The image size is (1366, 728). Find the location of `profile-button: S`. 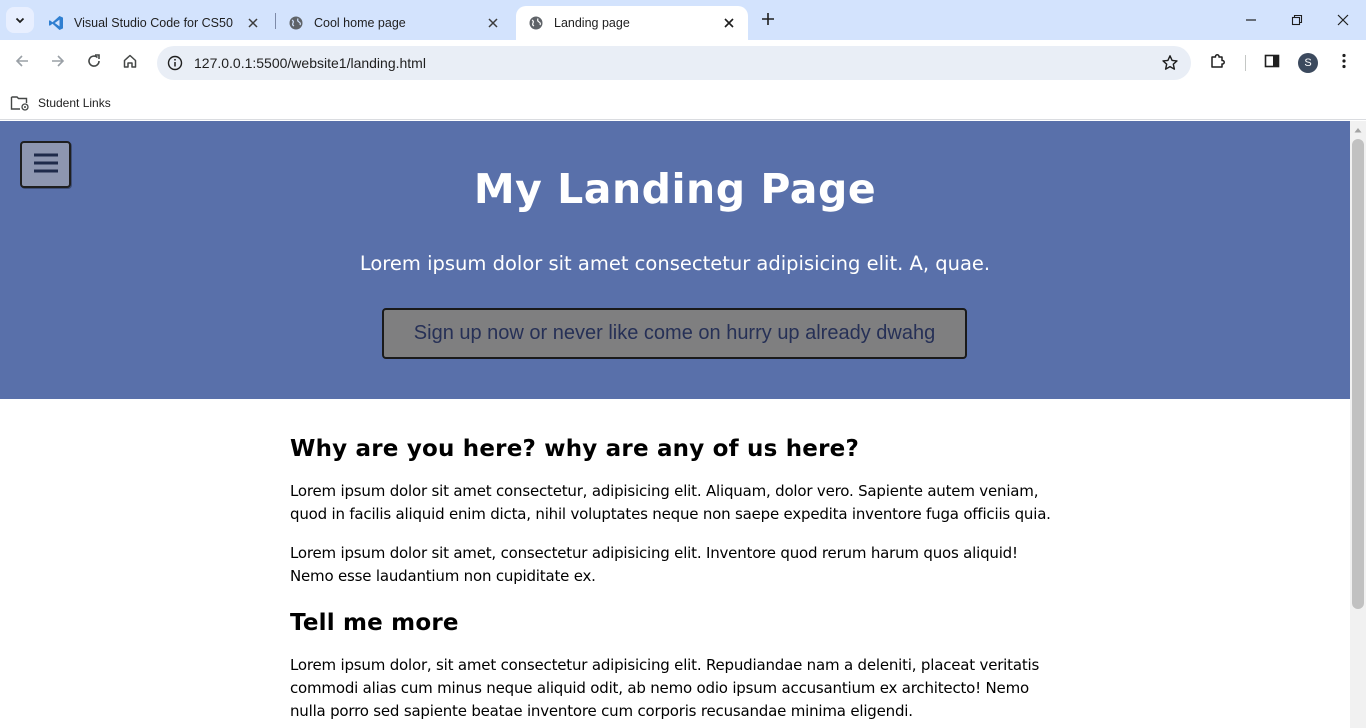

profile-button: S is located at coordinates (1308, 63).